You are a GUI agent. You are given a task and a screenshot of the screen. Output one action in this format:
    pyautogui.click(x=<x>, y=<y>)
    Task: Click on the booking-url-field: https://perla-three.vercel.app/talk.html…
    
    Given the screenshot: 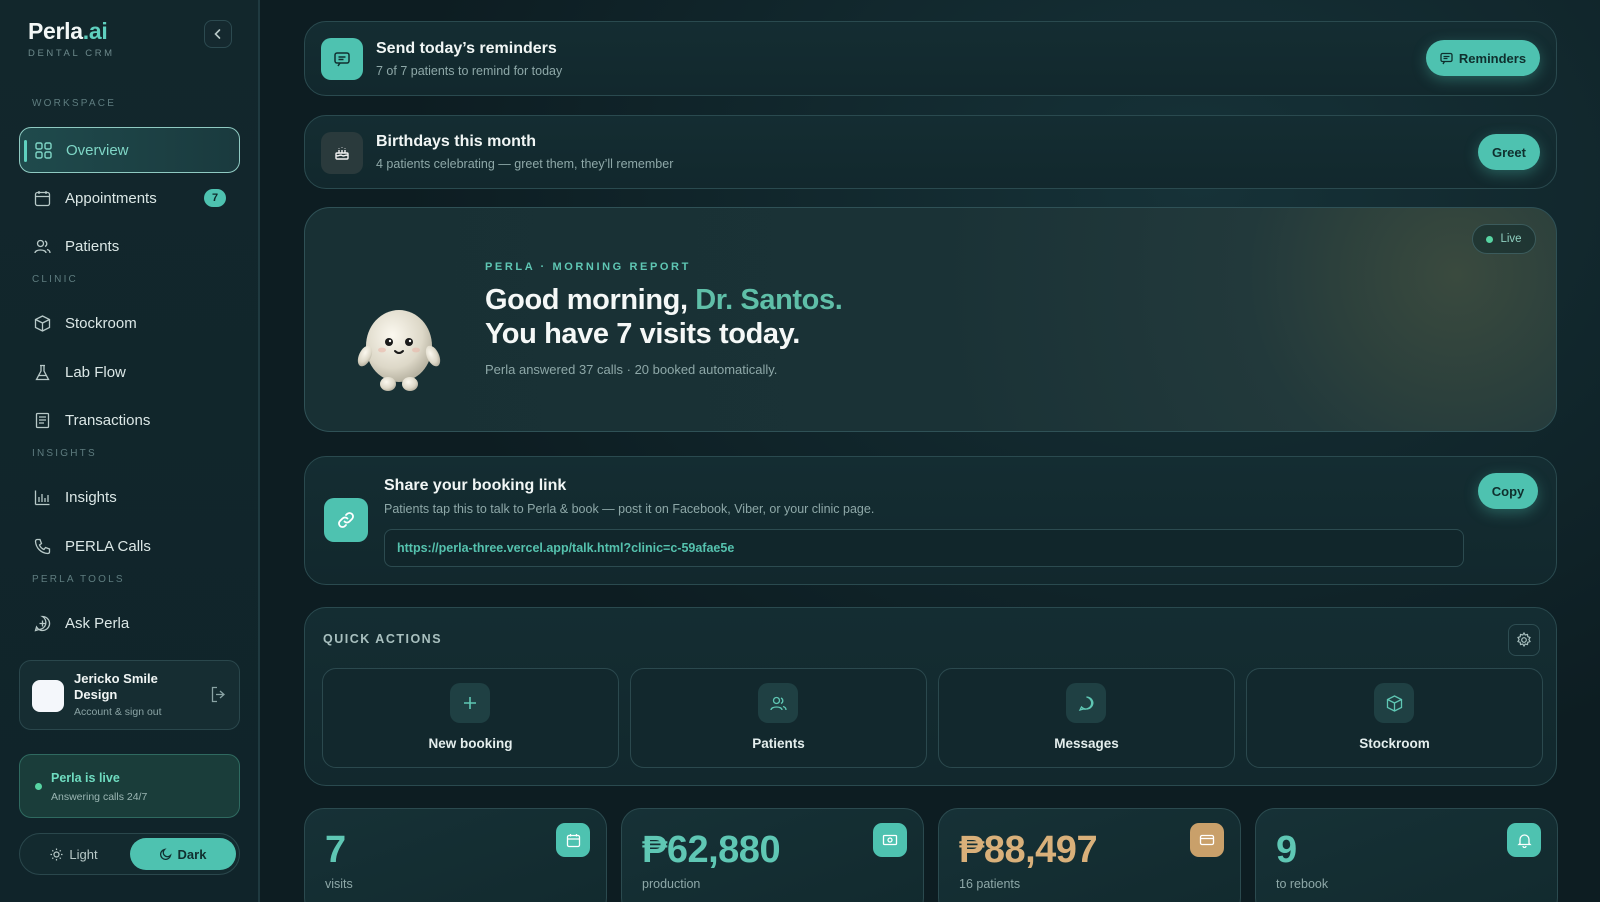 What is the action you would take?
    pyautogui.click(x=924, y=548)
    